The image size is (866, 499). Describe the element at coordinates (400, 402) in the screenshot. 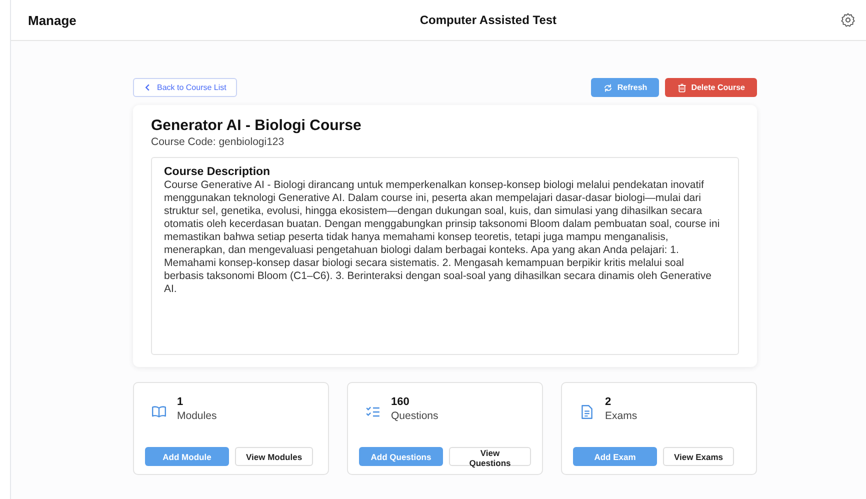

I see `stat-count: 160` at that location.